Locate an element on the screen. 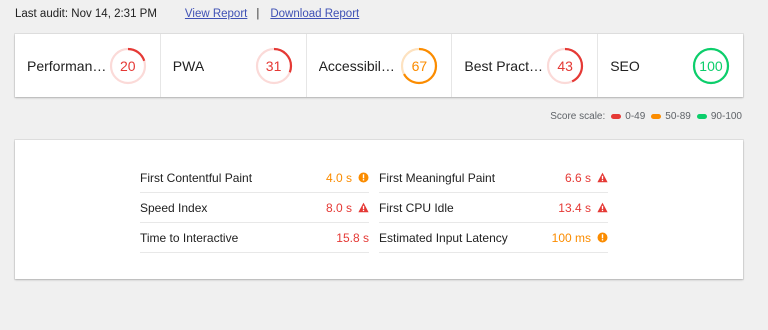 The width and height of the screenshot is (768, 330). score-gauge: 20 is located at coordinates (128, 66).